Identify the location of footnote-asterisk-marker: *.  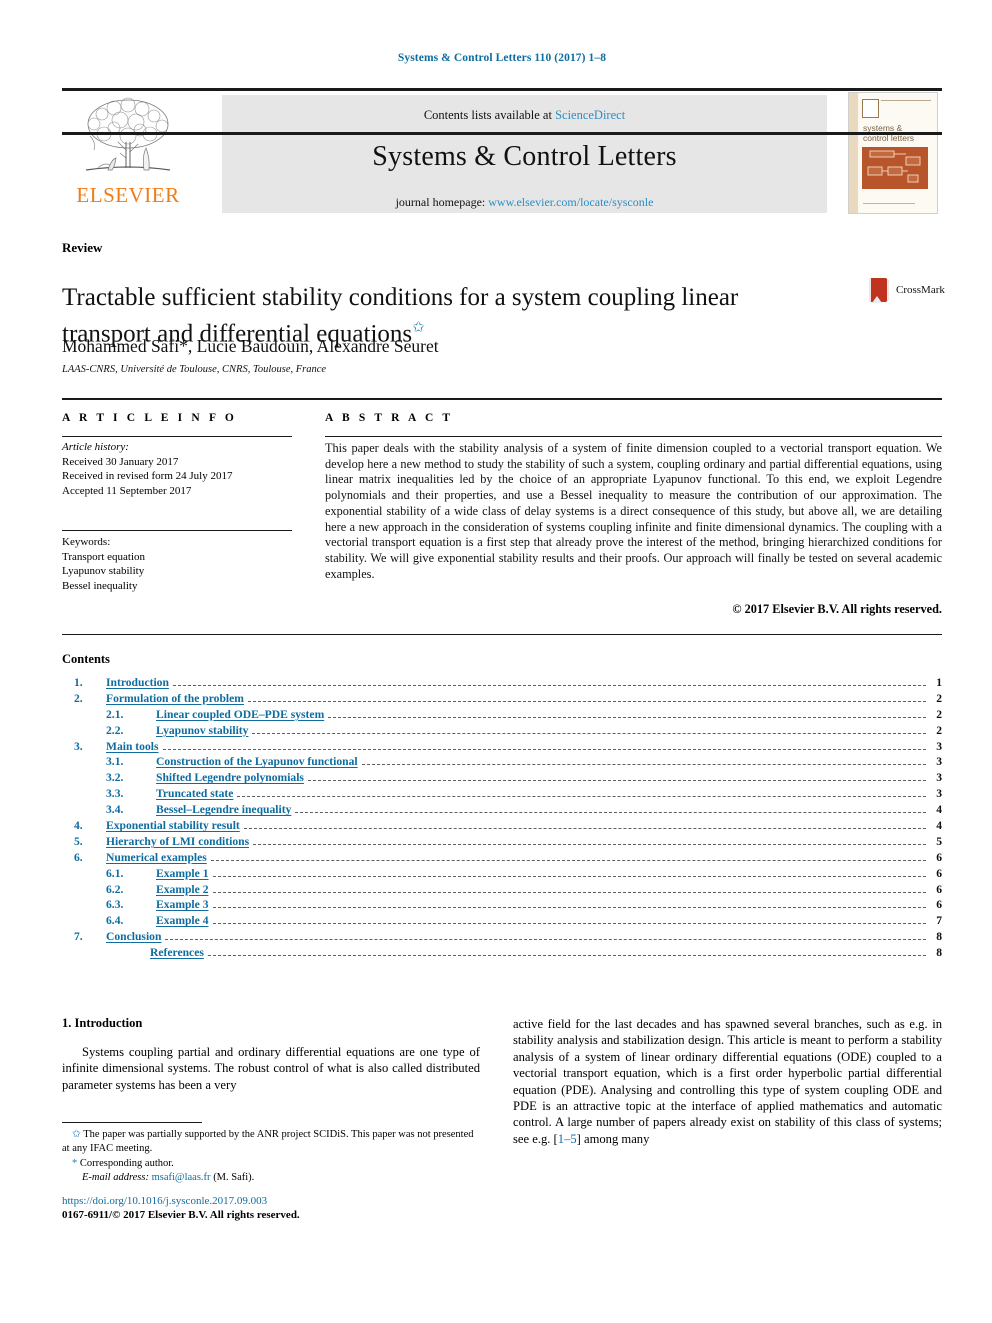
(75, 1164).